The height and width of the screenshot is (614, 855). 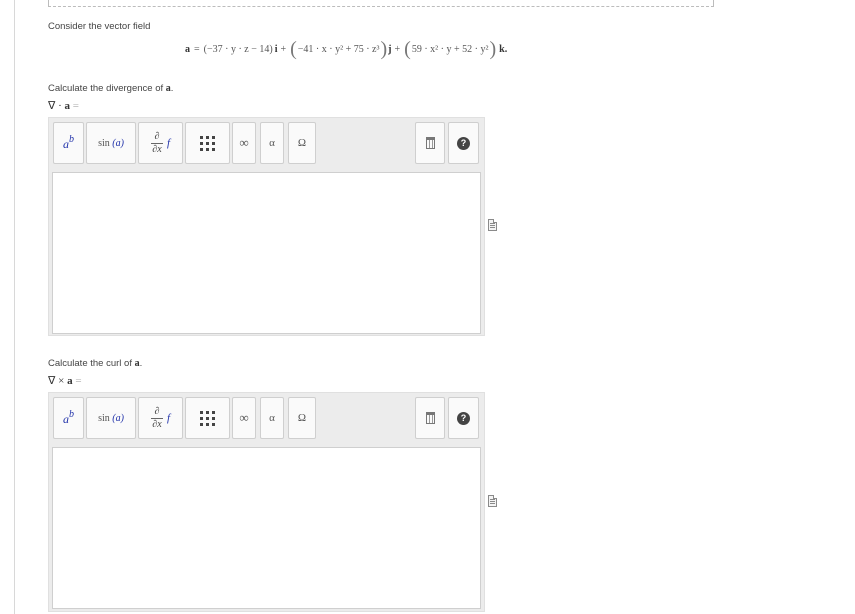 What do you see at coordinates (65, 381) in the screenshot?
I see `curl-lhs: ∇ × a =` at bounding box center [65, 381].